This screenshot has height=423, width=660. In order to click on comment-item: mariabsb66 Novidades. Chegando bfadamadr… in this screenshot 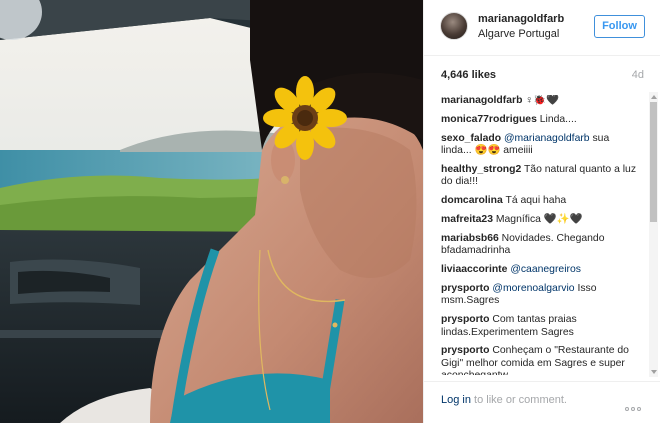, I will do `click(539, 245)`.